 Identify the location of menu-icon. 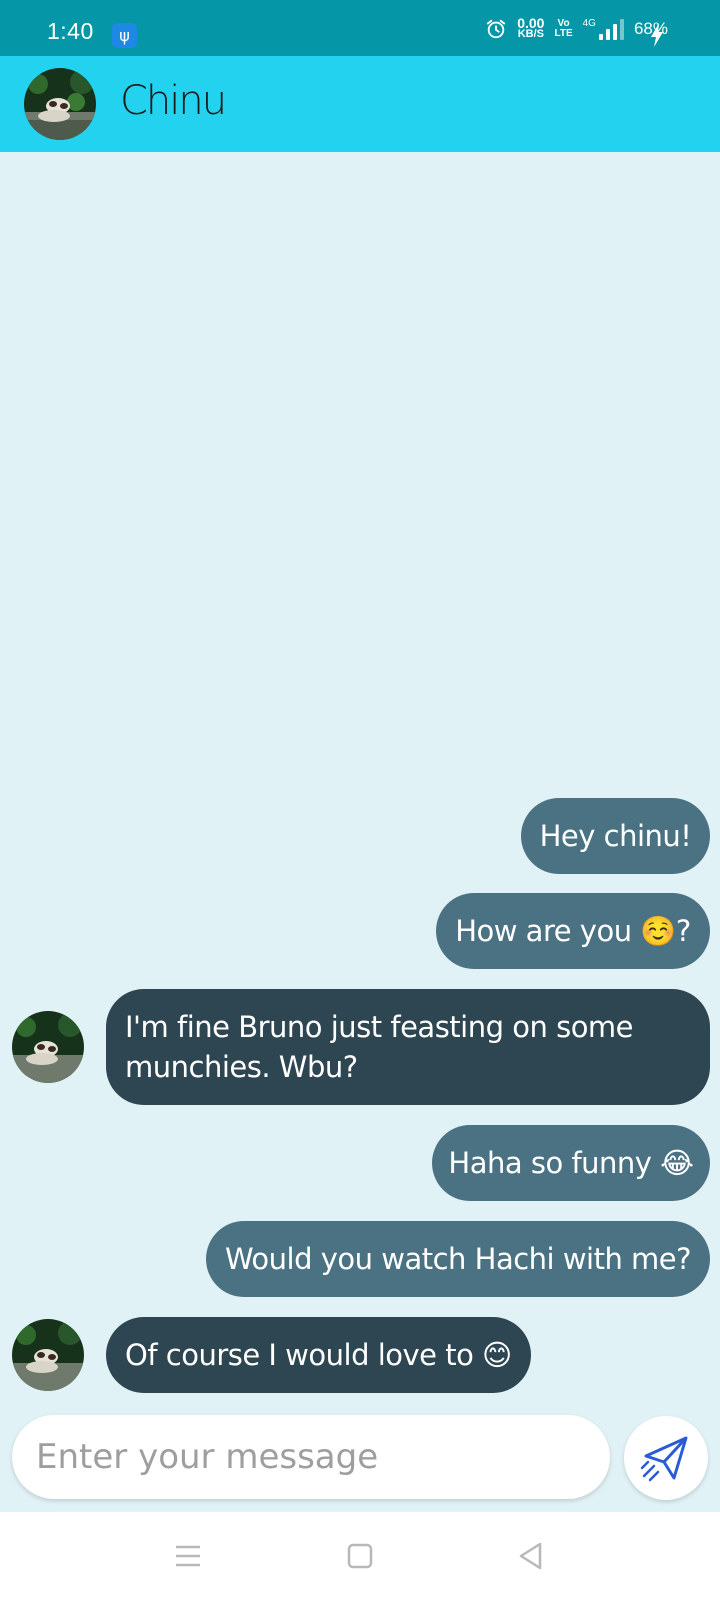
(188, 1556).